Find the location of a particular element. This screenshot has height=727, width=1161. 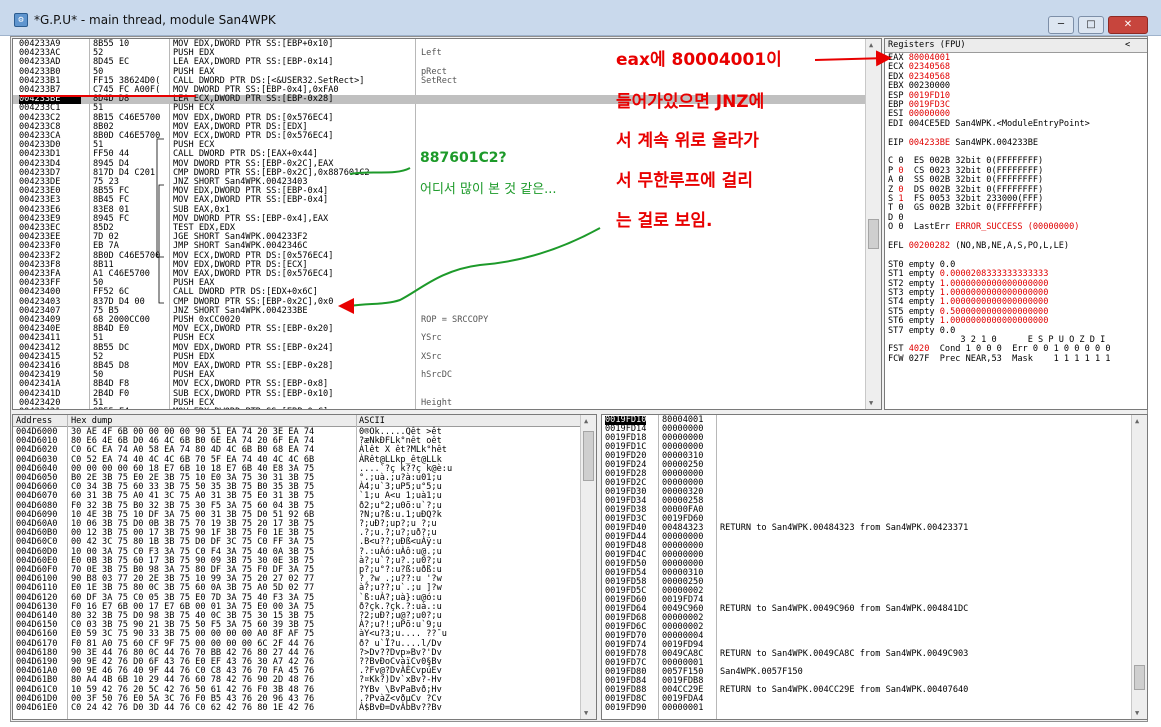

registers-header: Registers (FPU) is located at coordinates (927, 45).